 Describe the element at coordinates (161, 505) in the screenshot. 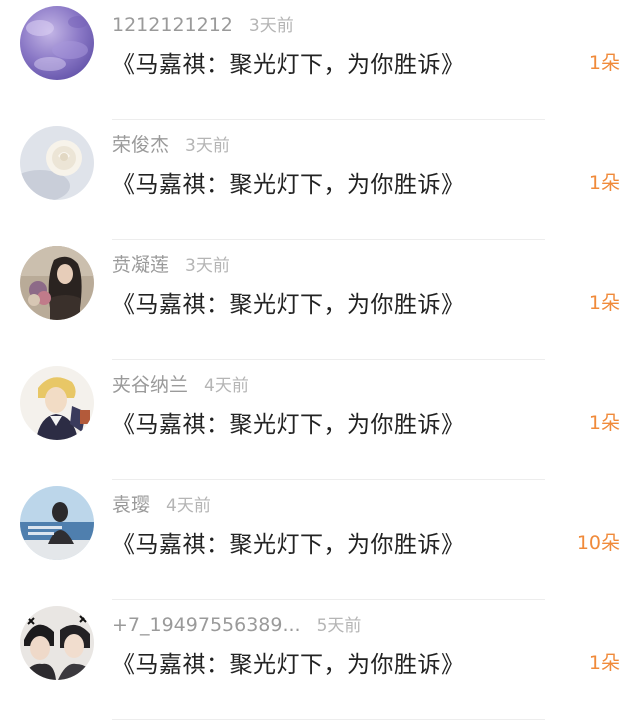

I see `comment-meta: 袁璎 4天前` at that location.